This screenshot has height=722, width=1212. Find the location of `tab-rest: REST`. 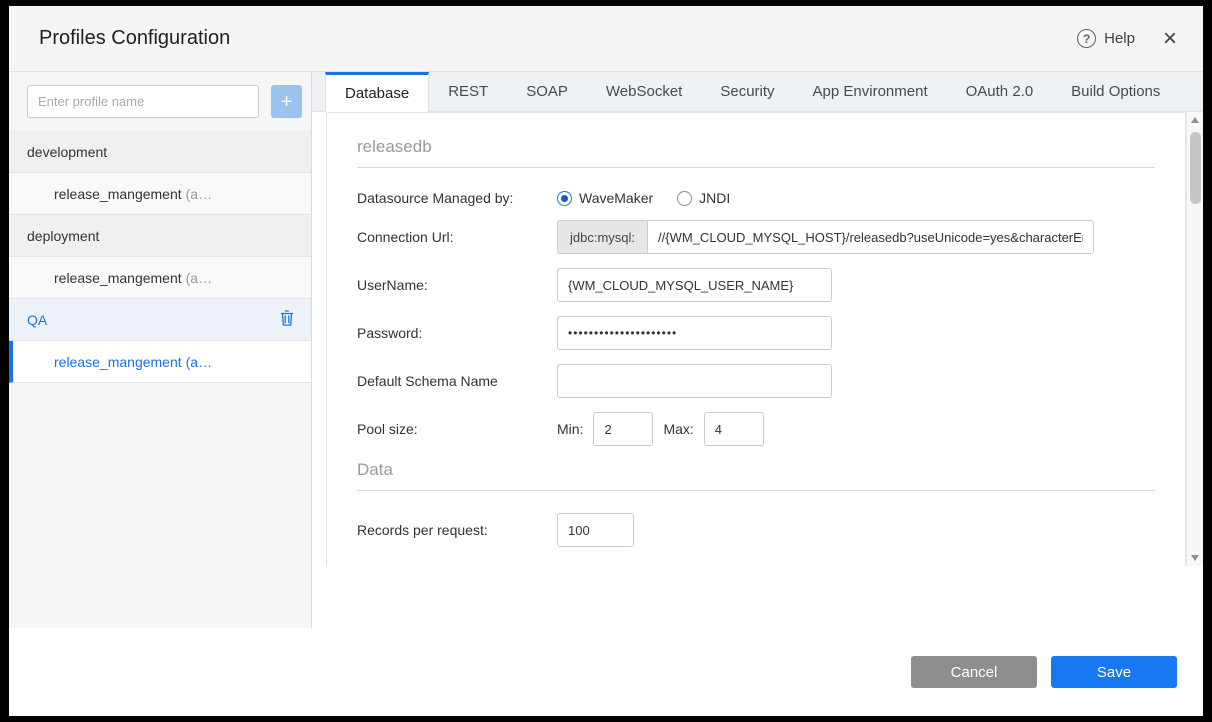

tab-rest: REST is located at coordinates (468, 91).